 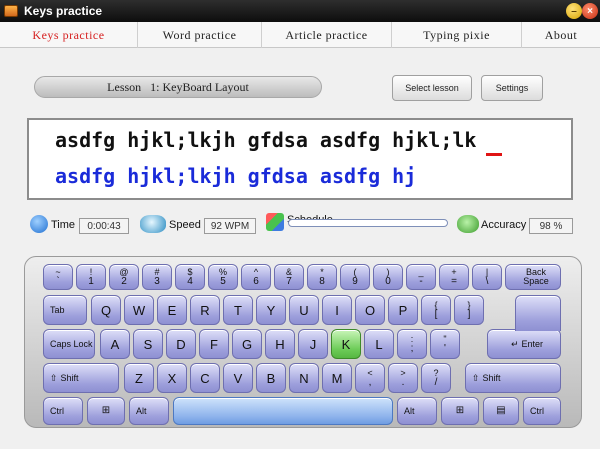 What do you see at coordinates (247, 344) in the screenshot?
I see `key-g: G` at bounding box center [247, 344].